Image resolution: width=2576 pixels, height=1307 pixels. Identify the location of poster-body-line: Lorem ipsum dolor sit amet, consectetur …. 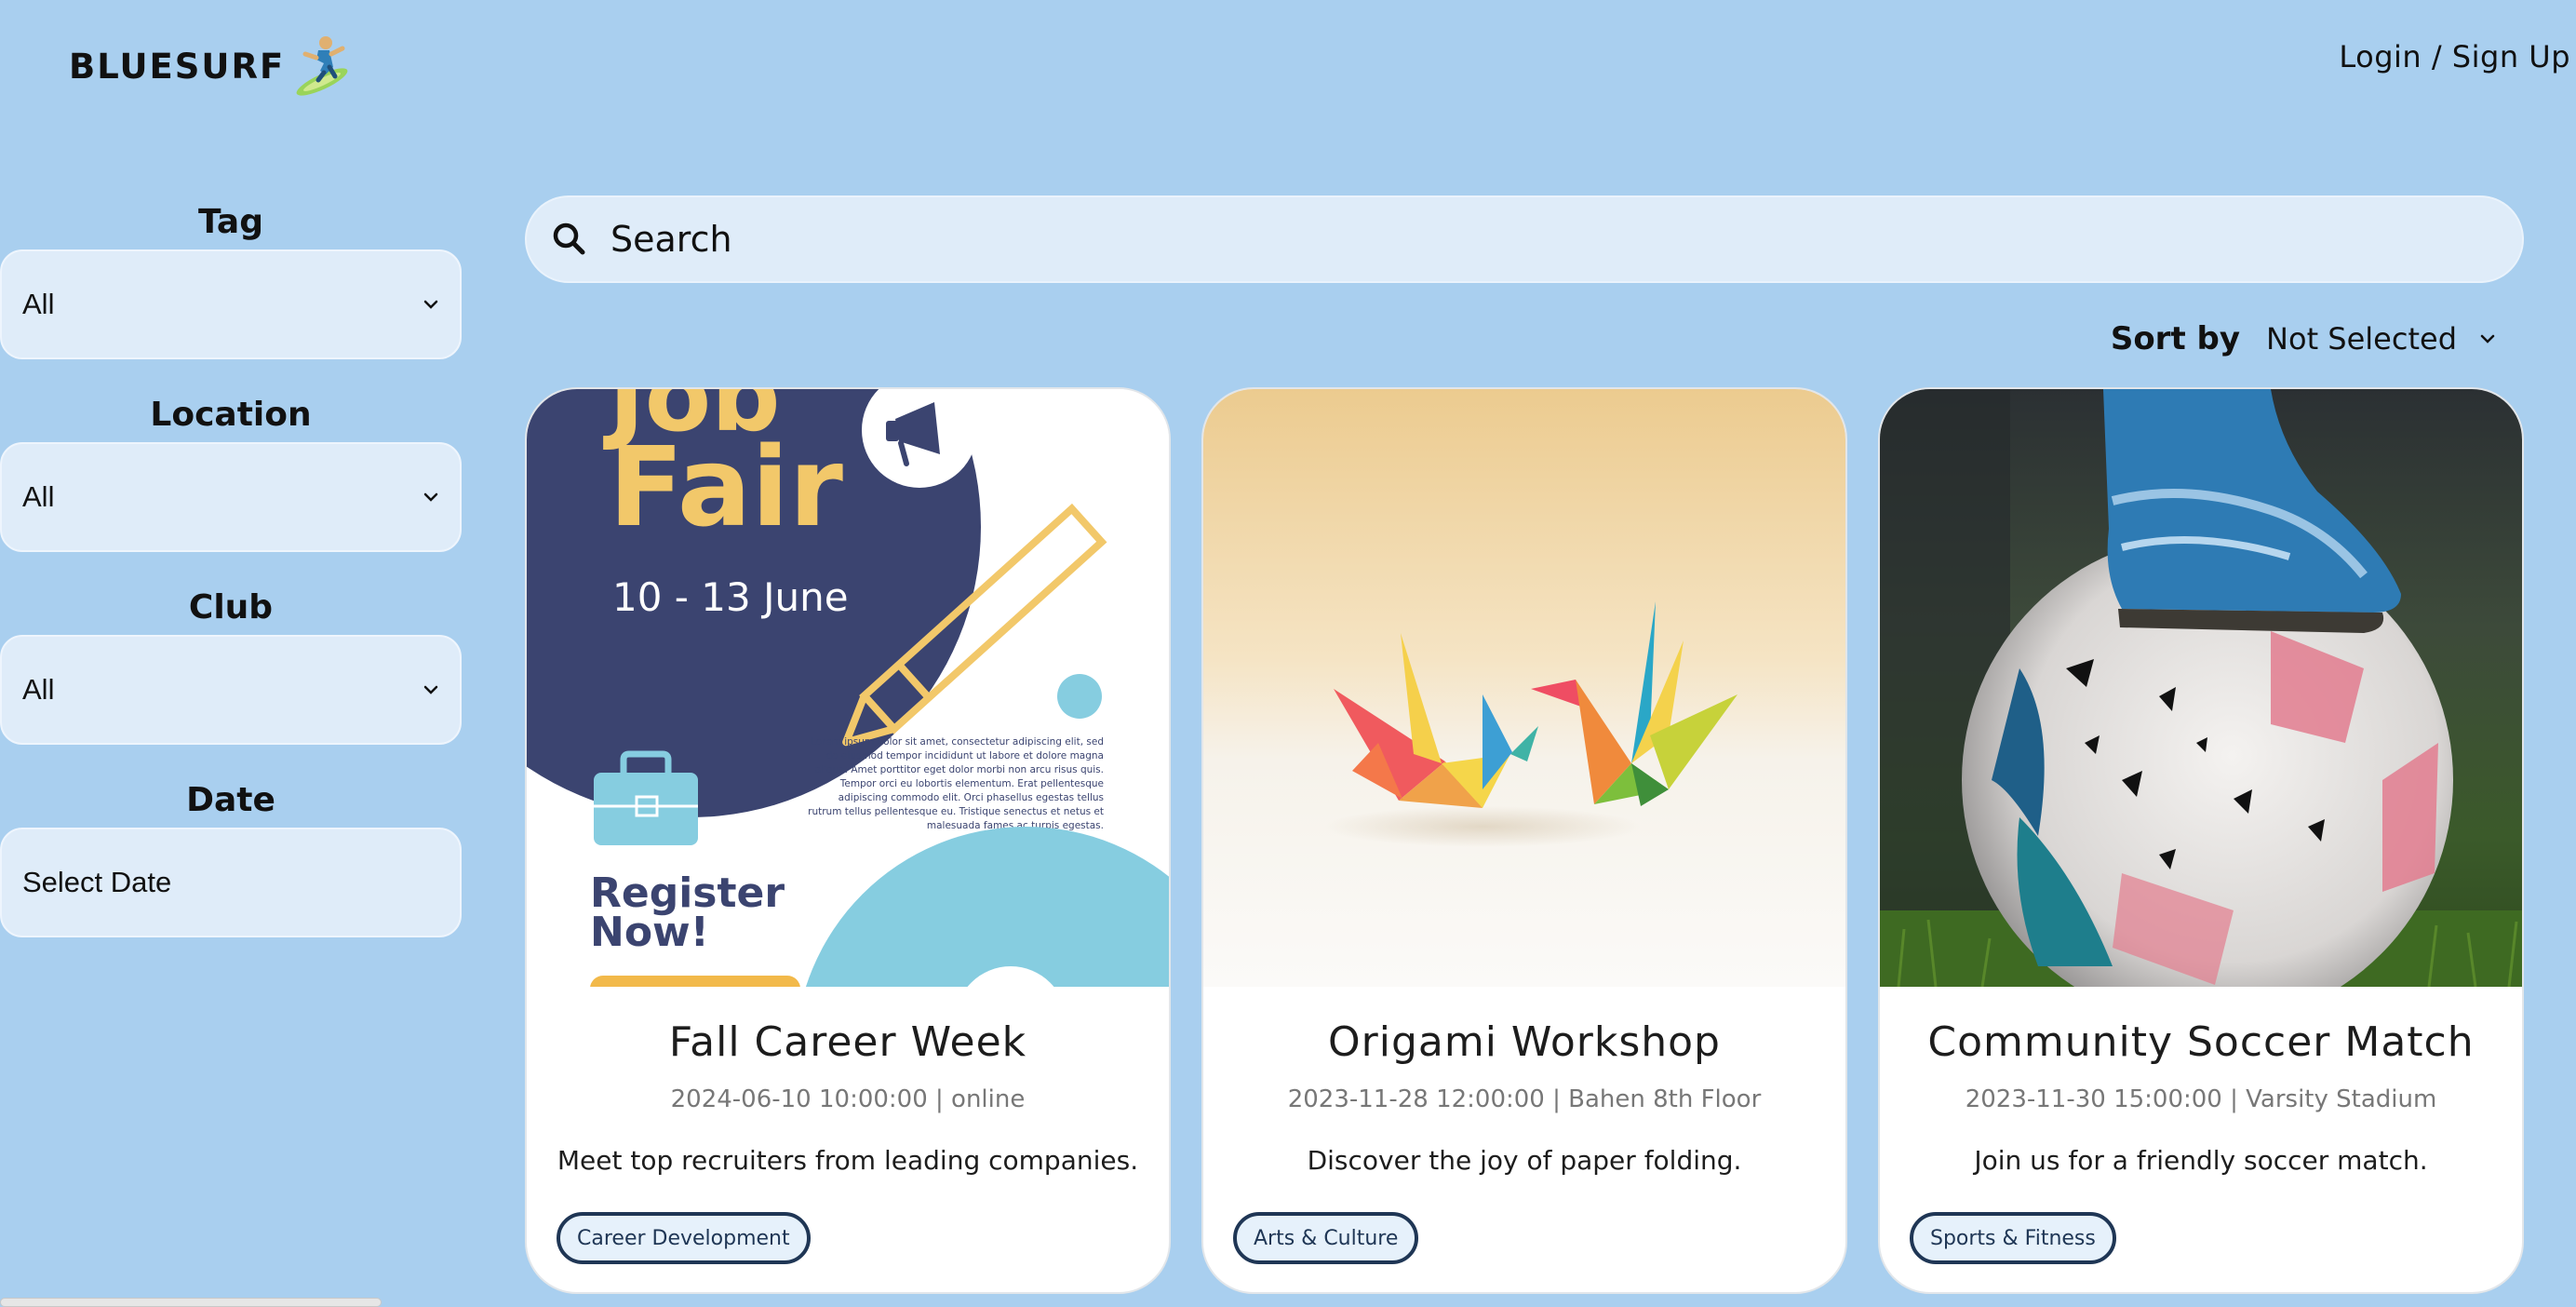
(957, 742).